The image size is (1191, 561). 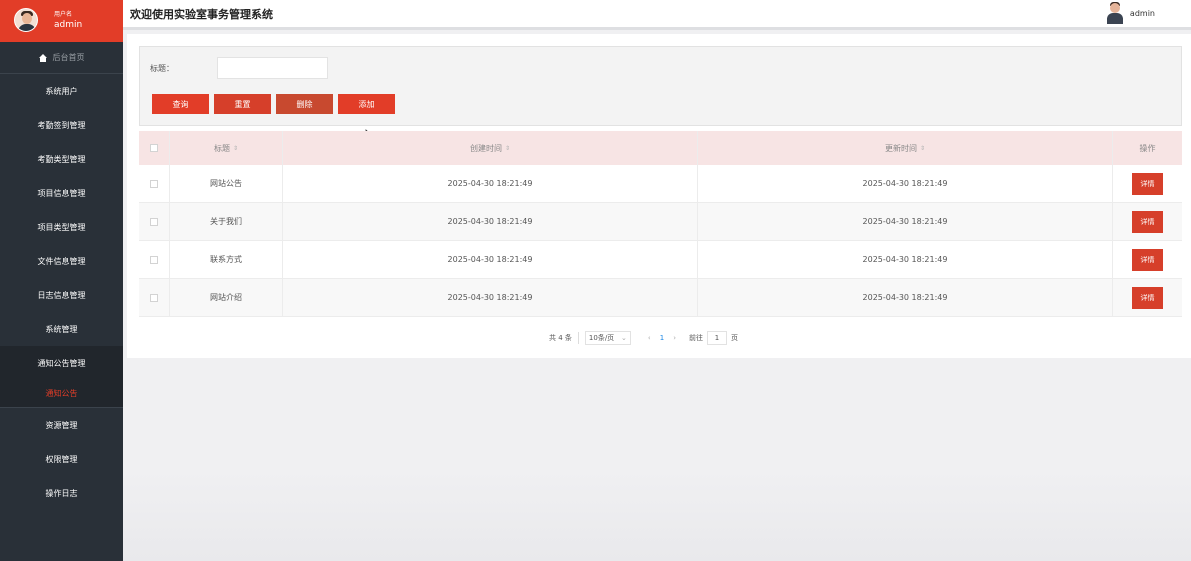 What do you see at coordinates (696, 338) in the screenshot?
I see `goto-label: 前往` at bounding box center [696, 338].